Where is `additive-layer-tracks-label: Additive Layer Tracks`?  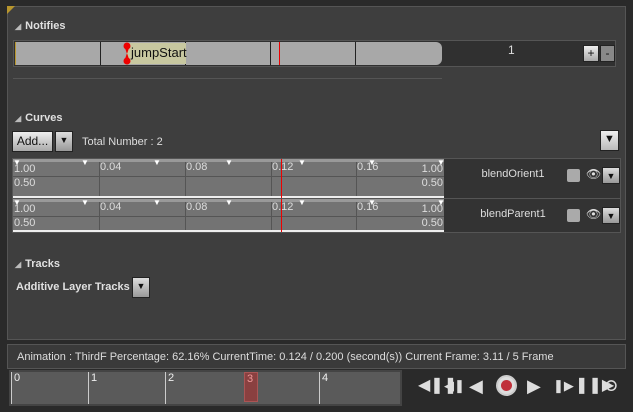
additive-layer-tracks-label: Additive Layer Tracks is located at coordinates (73, 287).